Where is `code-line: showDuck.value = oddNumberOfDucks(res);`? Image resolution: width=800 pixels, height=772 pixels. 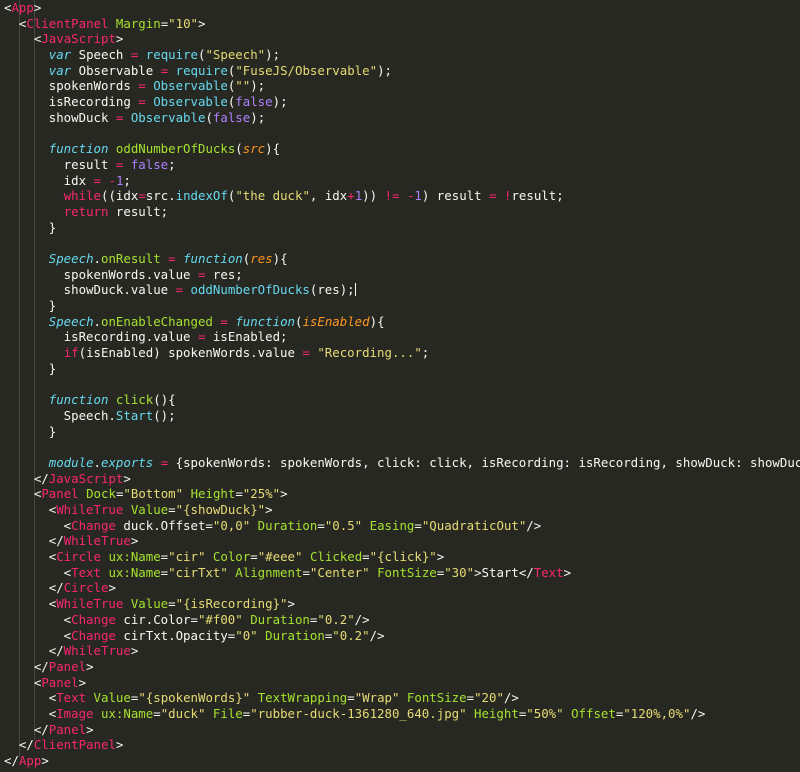
code-line: showDuck.value = oddNumberOfDucks(res); is located at coordinates (402, 290).